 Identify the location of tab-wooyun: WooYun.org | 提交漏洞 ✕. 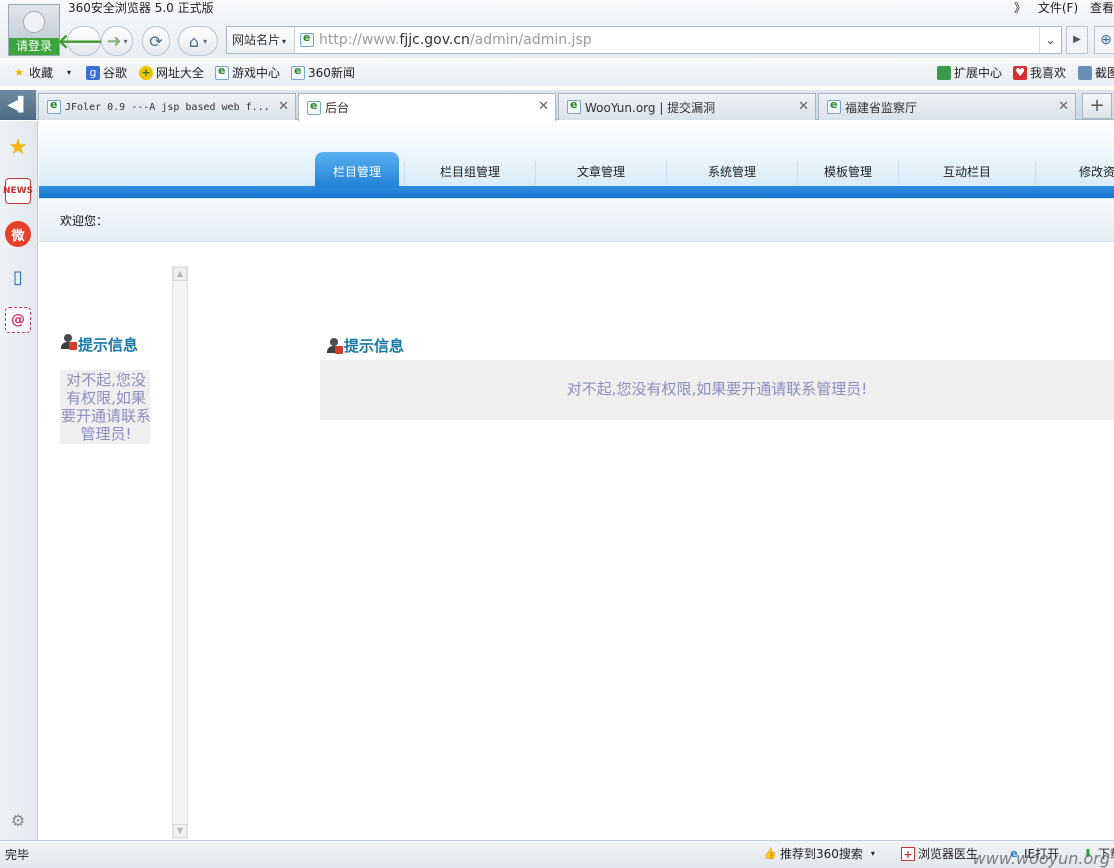
(687, 106).